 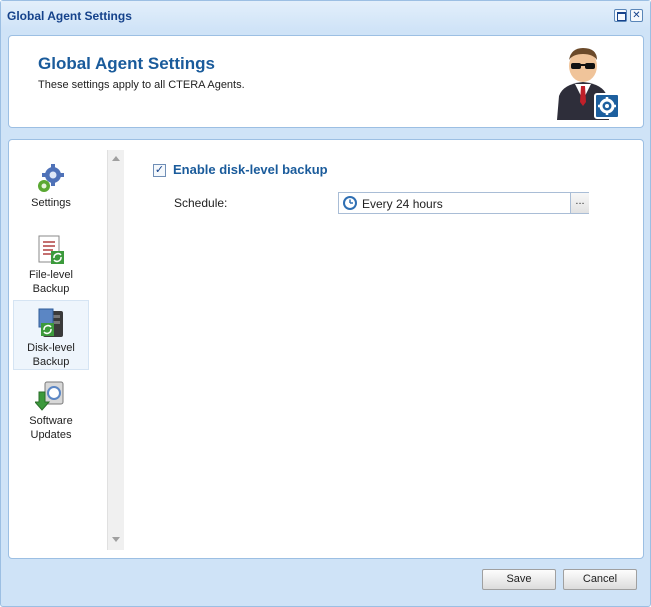 I want to click on disk-backup-icon, so click(x=50, y=322).